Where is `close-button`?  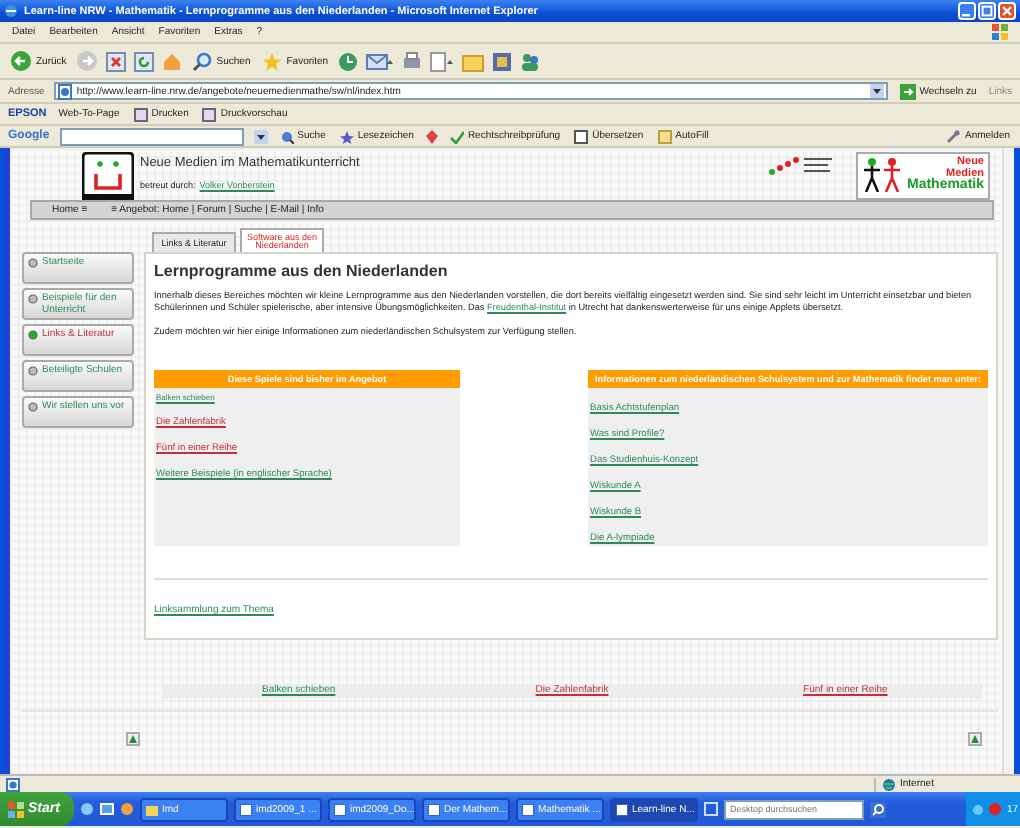 close-button is located at coordinates (1007, 11).